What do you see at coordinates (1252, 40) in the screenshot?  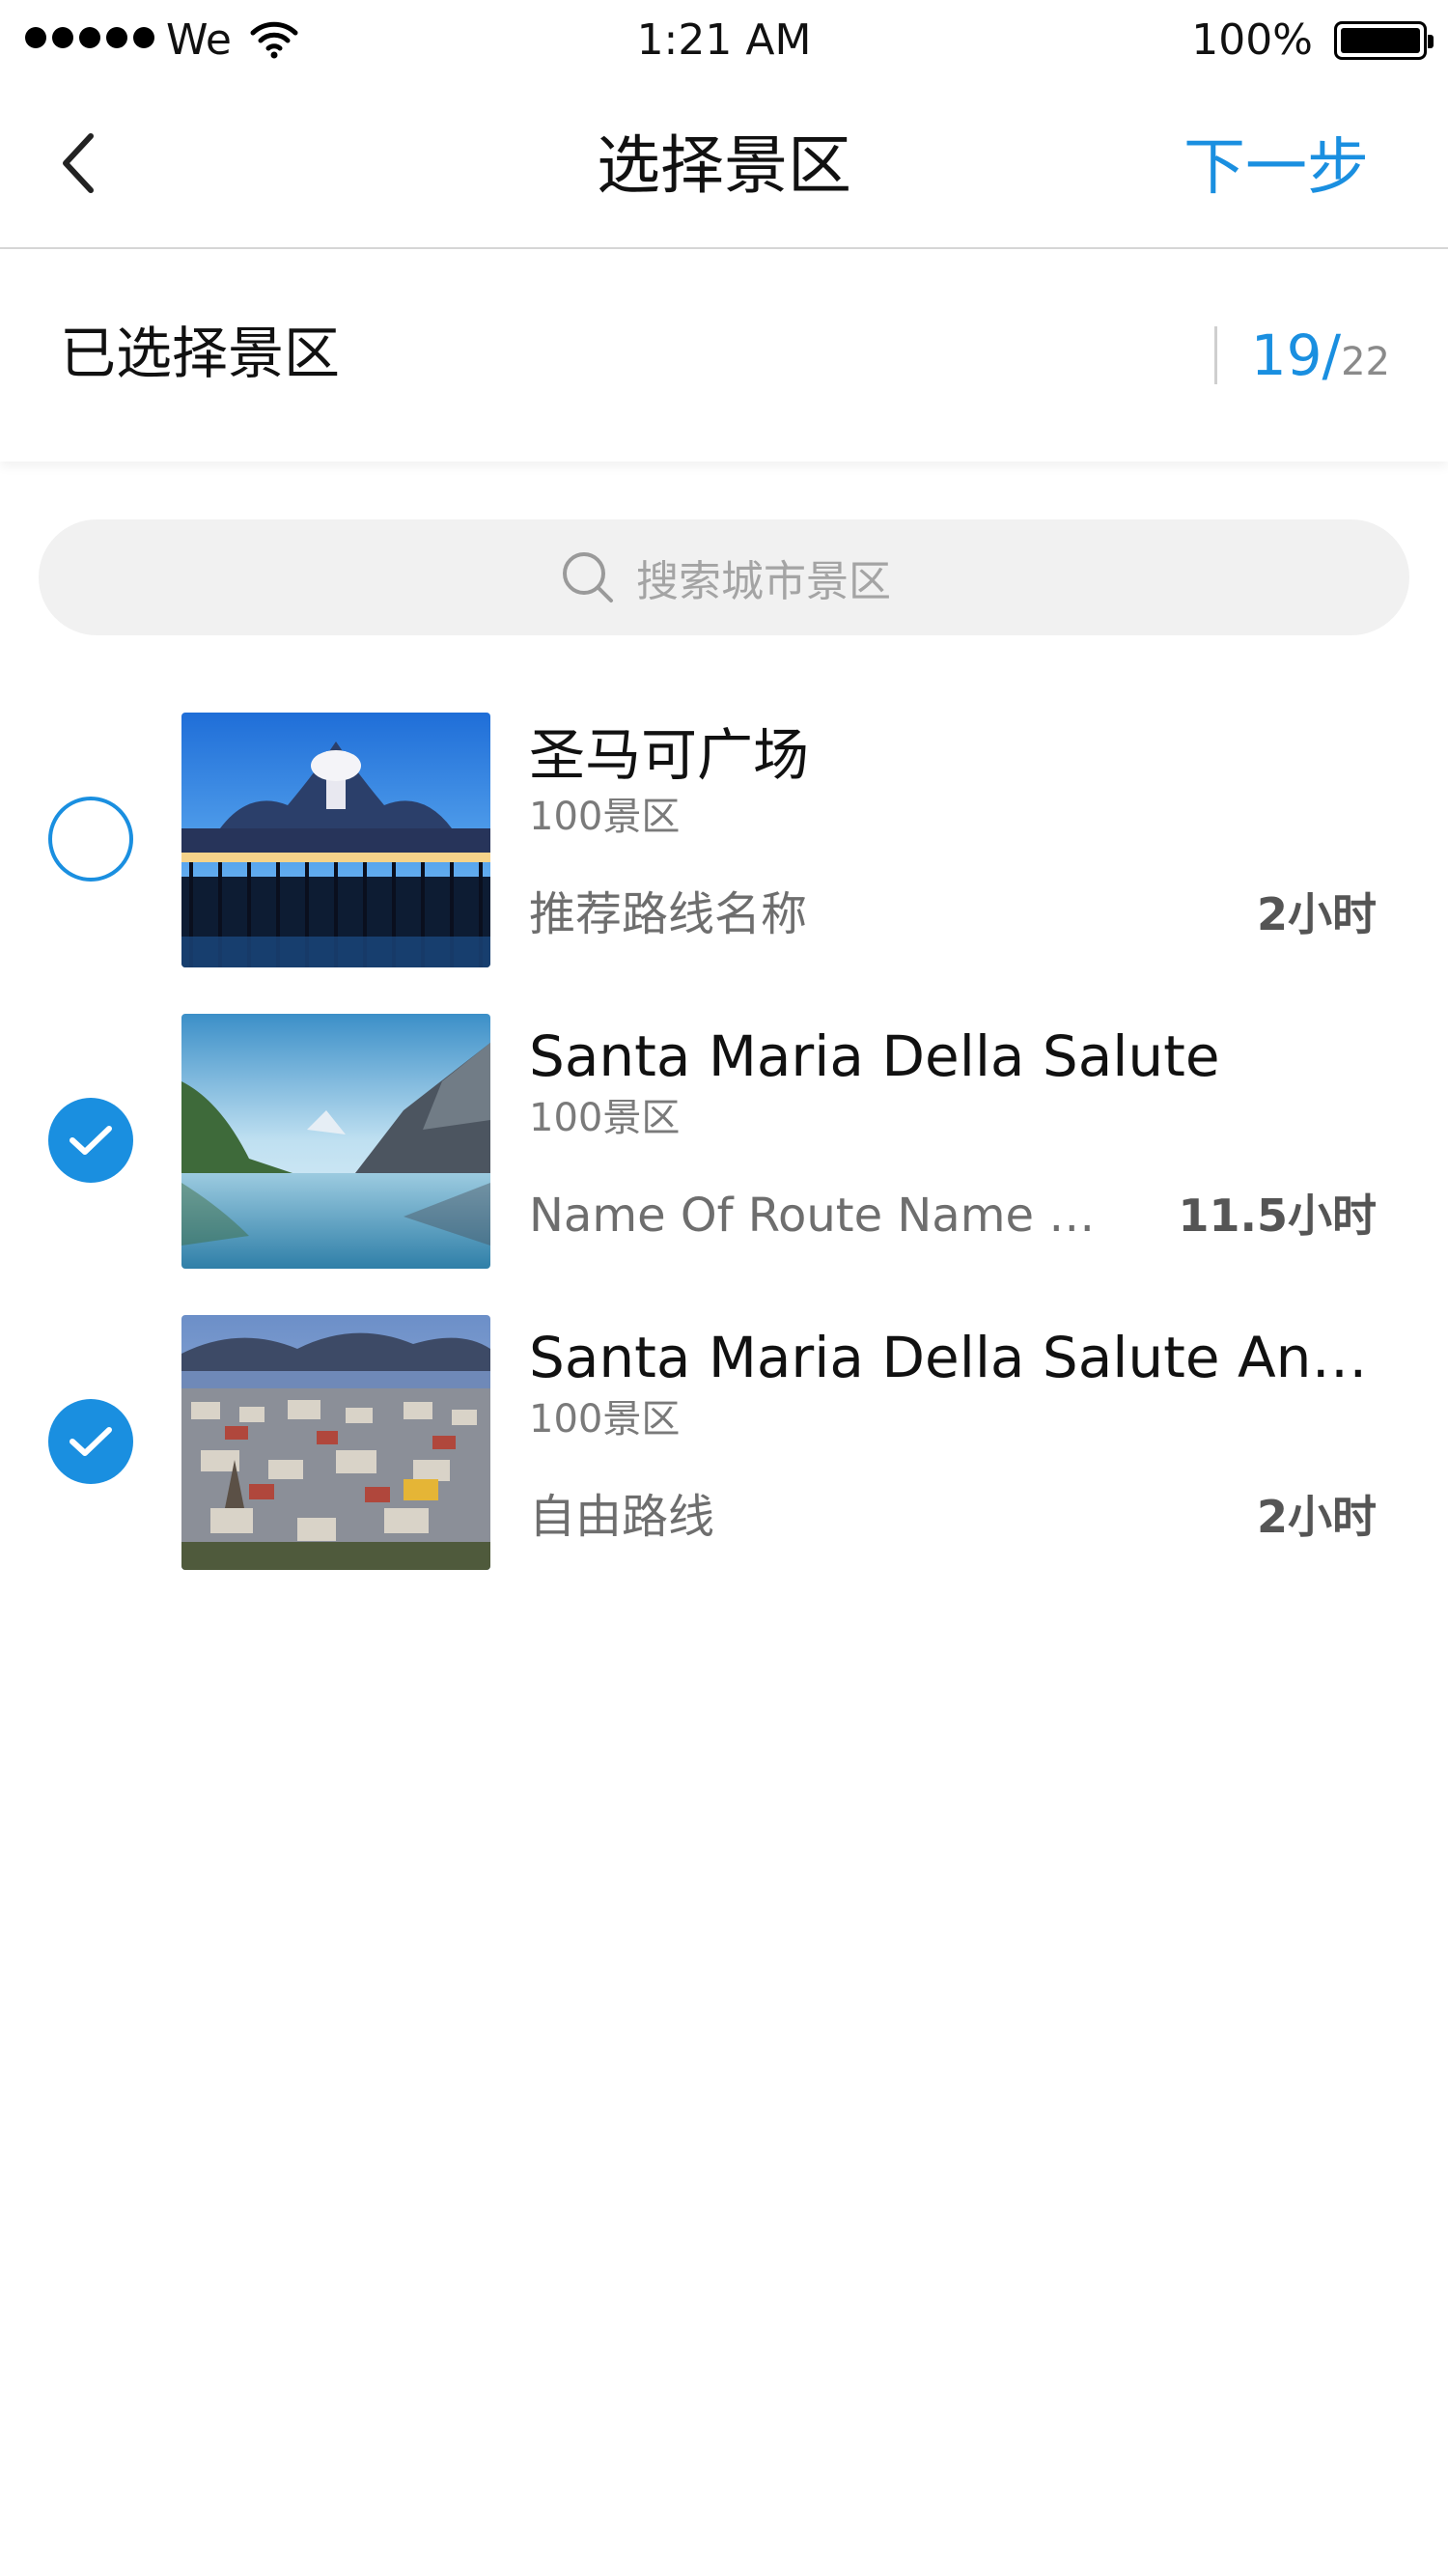 I see `battery-percentage: 100%` at bounding box center [1252, 40].